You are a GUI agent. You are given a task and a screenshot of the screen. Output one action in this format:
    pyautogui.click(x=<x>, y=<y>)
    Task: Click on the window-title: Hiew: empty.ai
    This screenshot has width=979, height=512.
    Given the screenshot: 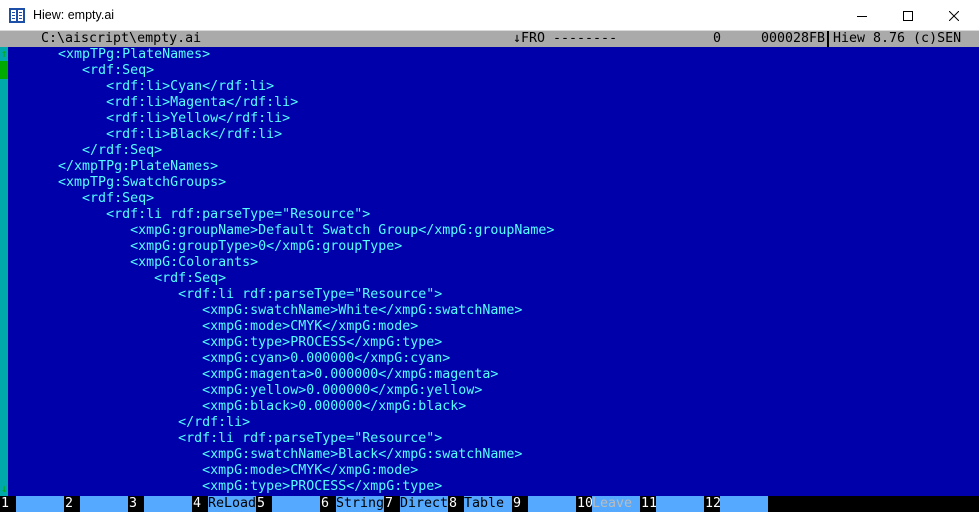 What is the action you would take?
    pyautogui.click(x=74, y=15)
    